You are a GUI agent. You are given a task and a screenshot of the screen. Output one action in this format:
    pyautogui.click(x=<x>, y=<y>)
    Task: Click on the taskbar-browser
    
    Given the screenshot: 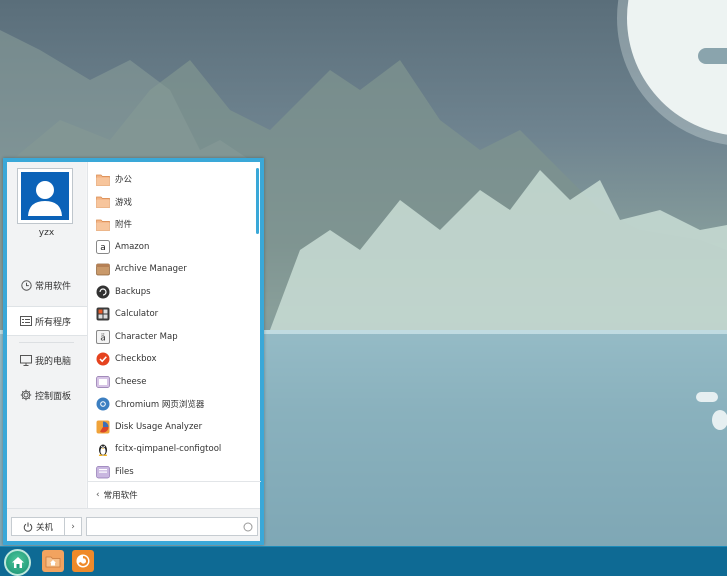 What is the action you would take?
    pyautogui.click(x=83, y=561)
    